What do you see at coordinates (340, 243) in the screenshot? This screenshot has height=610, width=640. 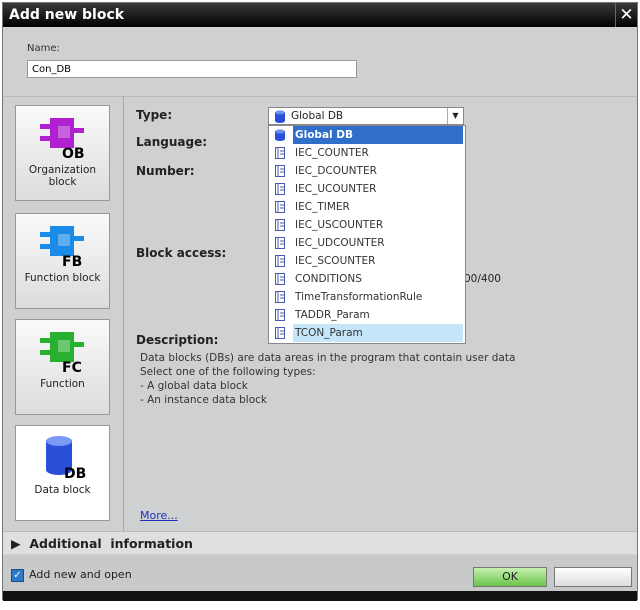 I see `type-option-label: IEC_UDCOUNTER` at bounding box center [340, 243].